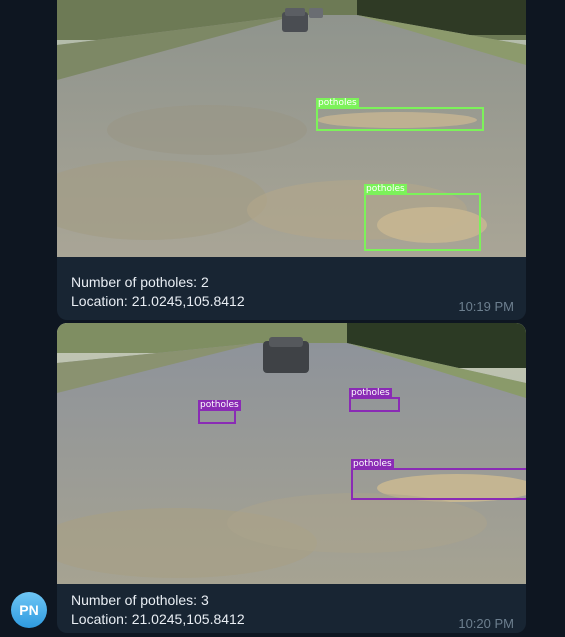  What do you see at coordinates (29, 610) in the screenshot?
I see `sender-avatar: PN` at bounding box center [29, 610].